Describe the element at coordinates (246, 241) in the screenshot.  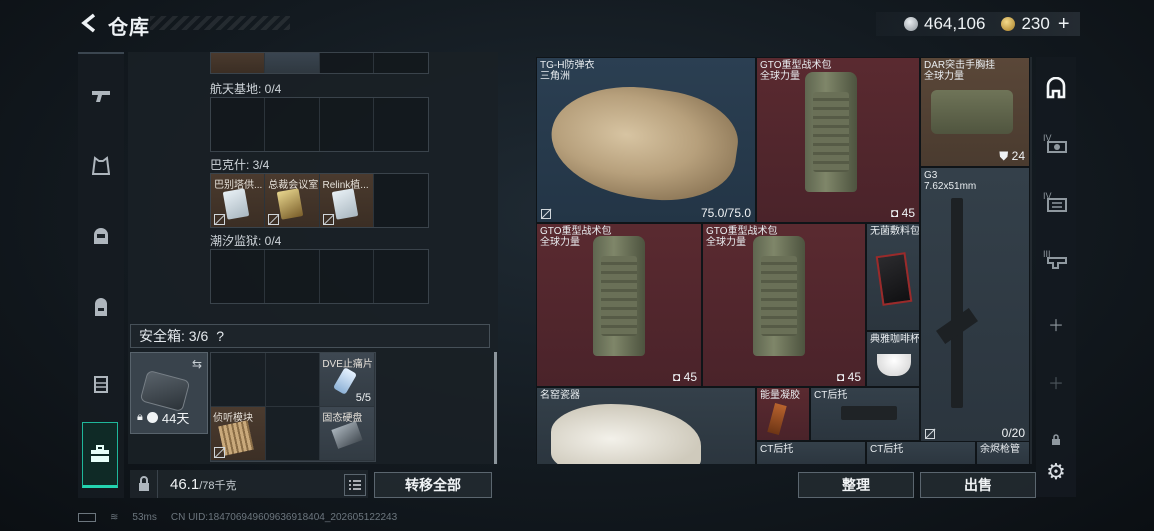
I see `section-label-tidal-prison: 潮汐监狱: 0/4` at that location.